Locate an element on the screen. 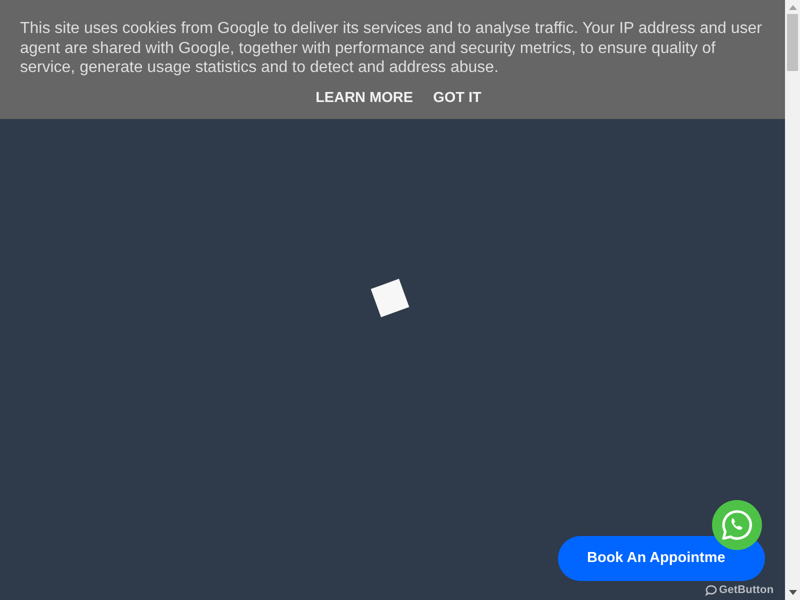  scrollbar is located at coordinates (792, 300).